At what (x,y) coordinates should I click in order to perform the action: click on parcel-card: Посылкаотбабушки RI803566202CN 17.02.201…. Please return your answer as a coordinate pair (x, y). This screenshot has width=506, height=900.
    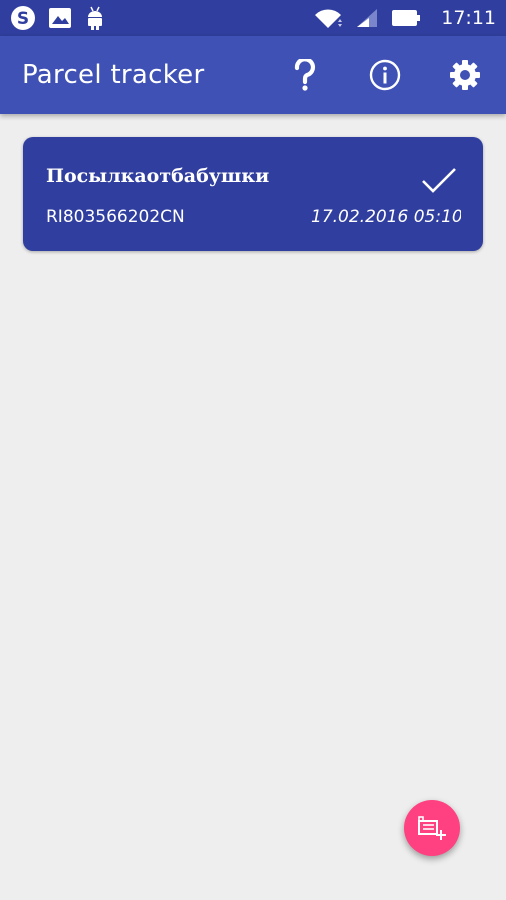
    Looking at the image, I should click on (253, 194).